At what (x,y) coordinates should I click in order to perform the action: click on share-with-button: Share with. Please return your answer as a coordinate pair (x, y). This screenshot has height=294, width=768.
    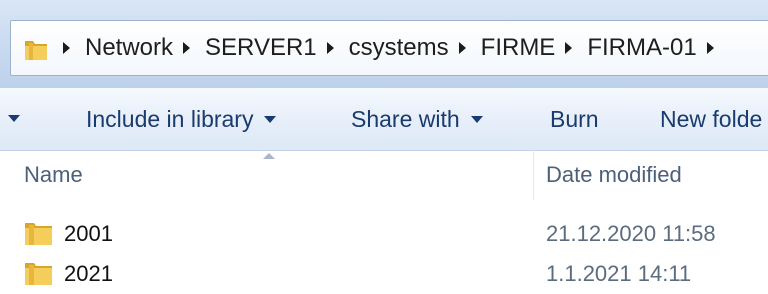
    Looking at the image, I should click on (417, 119).